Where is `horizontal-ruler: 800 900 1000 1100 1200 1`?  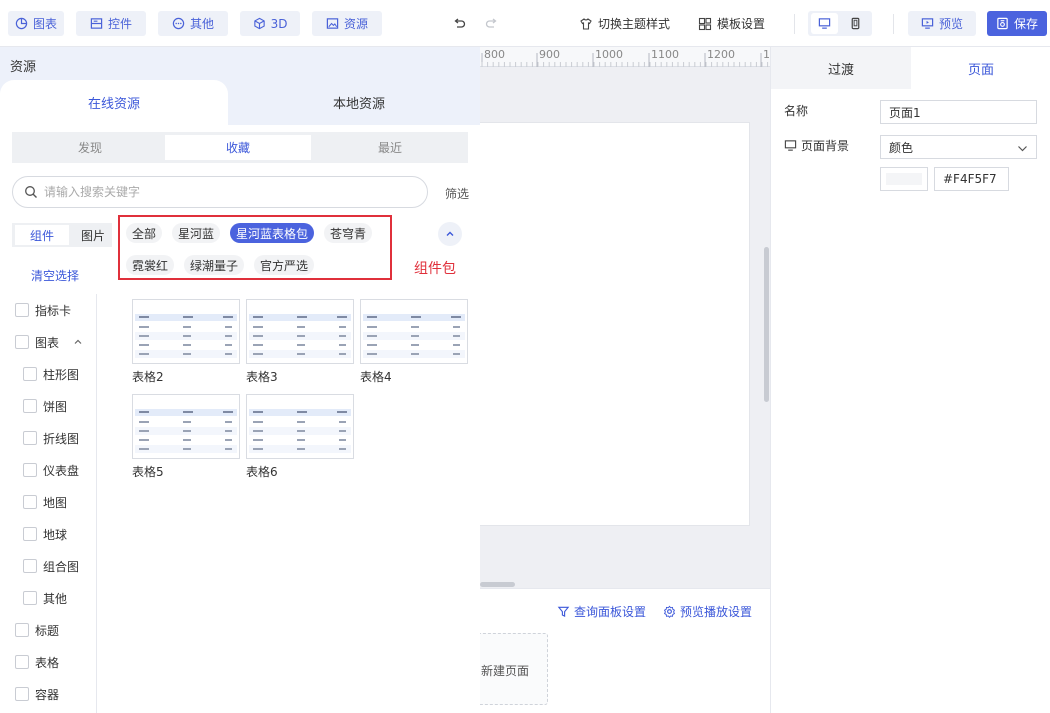 horizontal-ruler: 800 900 1000 1100 1200 1 is located at coordinates (625, 57).